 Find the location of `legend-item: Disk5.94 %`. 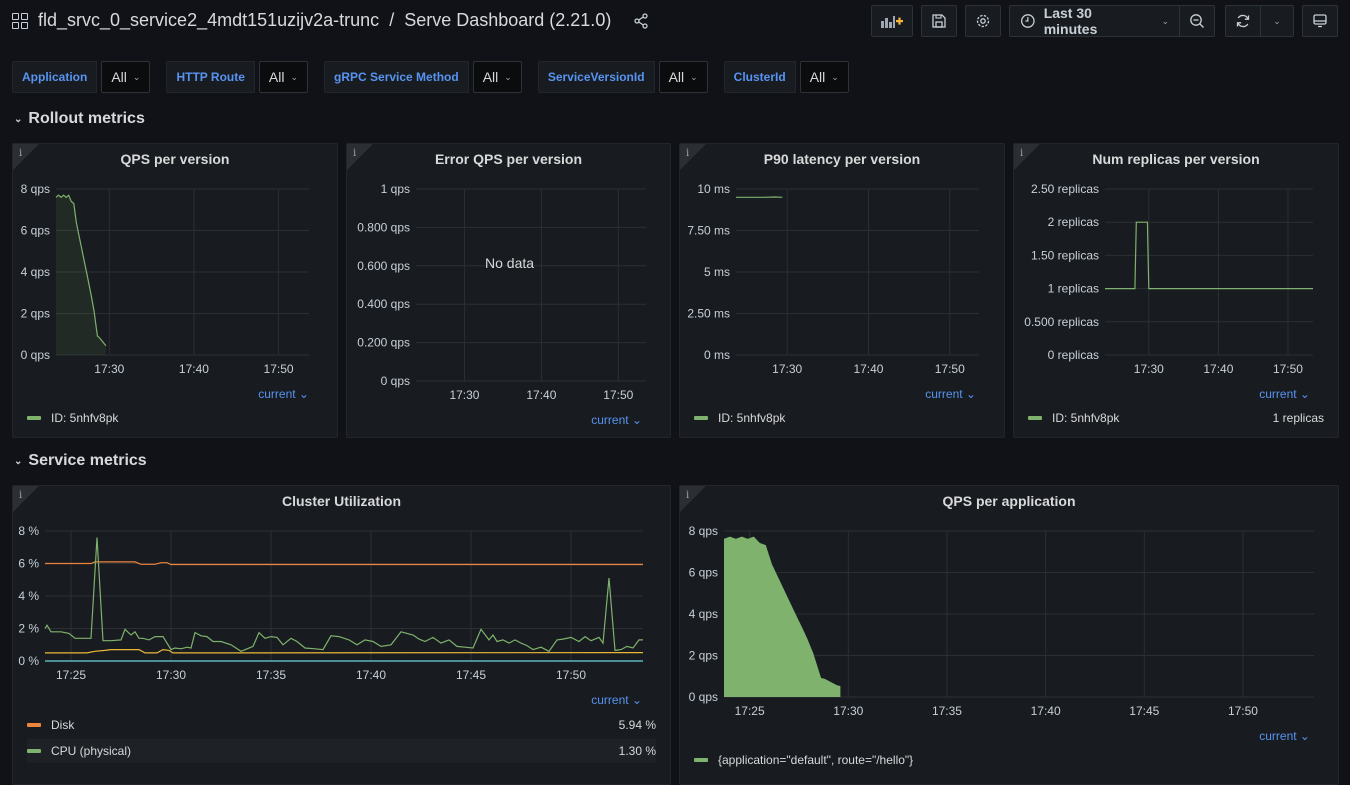

legend-item: Disk5.94 % is located at coordinates (341, 725).